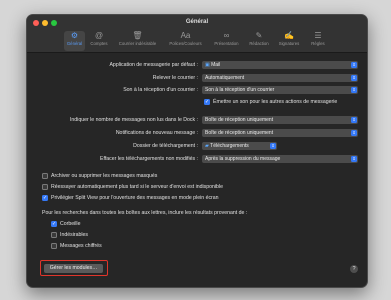  I want to click on new-mail-sound-row: Son à la réception d'un courrier :, so click(112, 90).